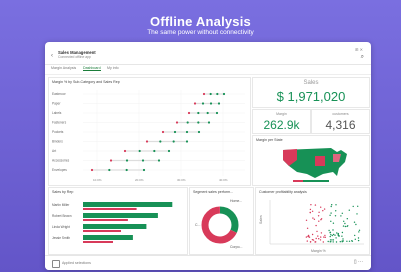  I want to click on rep-sales-bar, so click(128, 204).